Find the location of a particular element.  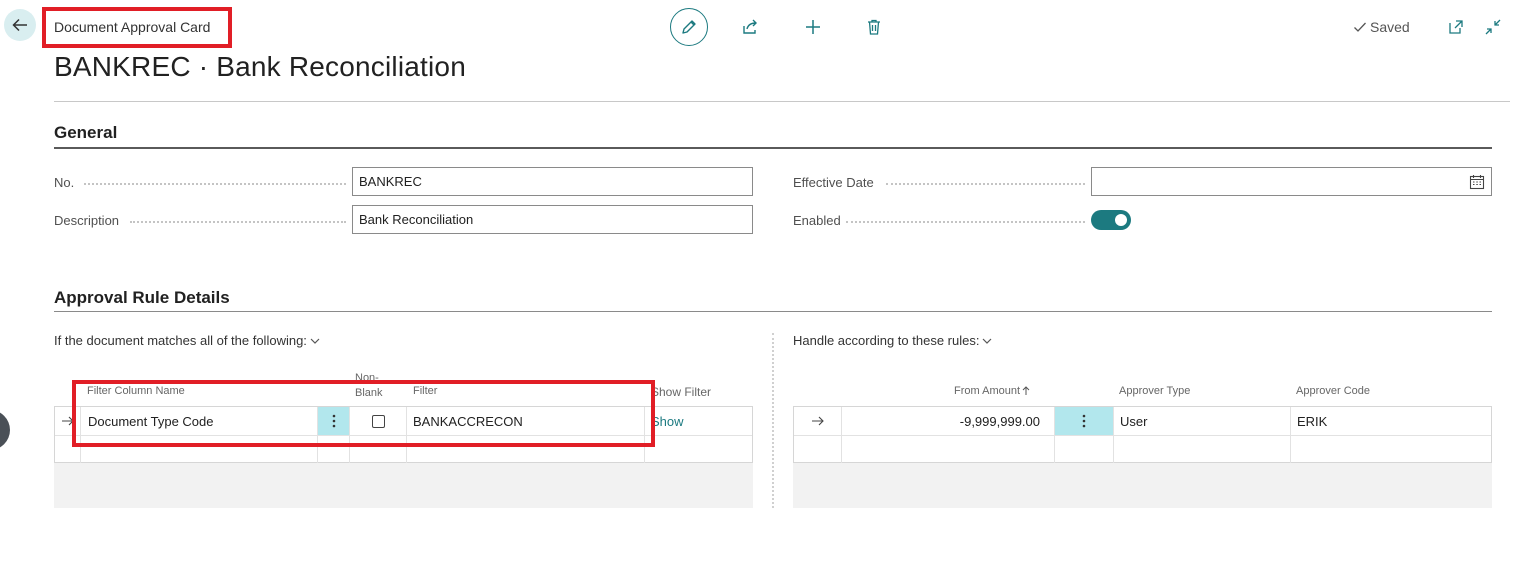

back-arrow-icon is located at coordinates (19, 25).